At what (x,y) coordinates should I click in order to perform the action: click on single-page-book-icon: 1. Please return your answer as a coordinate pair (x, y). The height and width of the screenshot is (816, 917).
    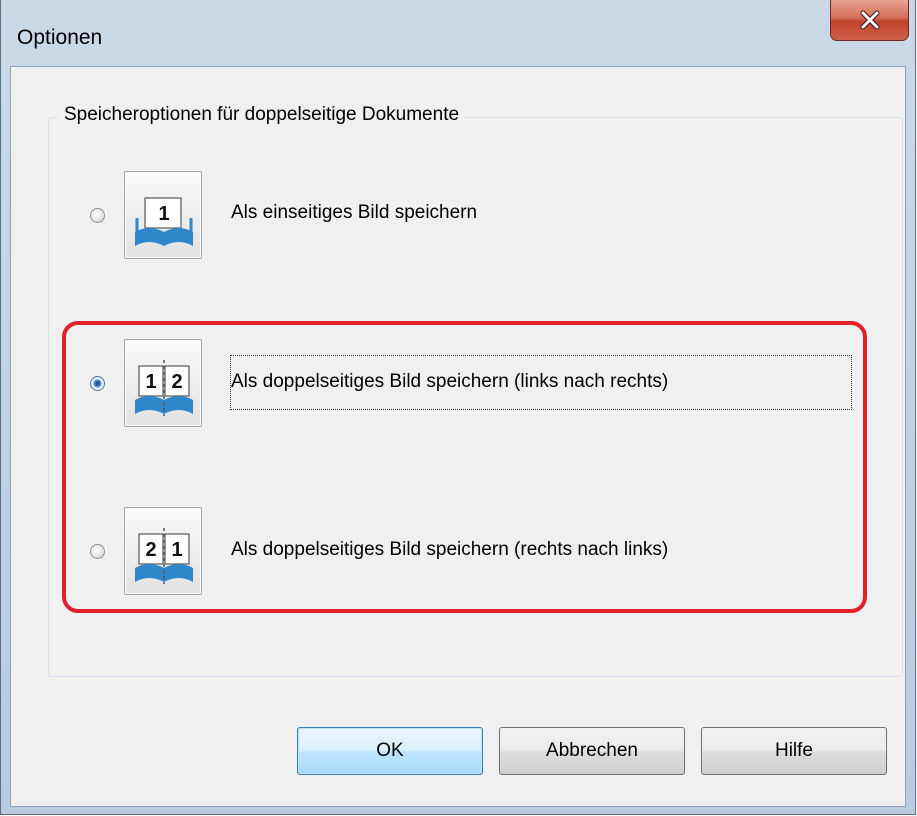
    Looking at the image, I should click on (163, 215).